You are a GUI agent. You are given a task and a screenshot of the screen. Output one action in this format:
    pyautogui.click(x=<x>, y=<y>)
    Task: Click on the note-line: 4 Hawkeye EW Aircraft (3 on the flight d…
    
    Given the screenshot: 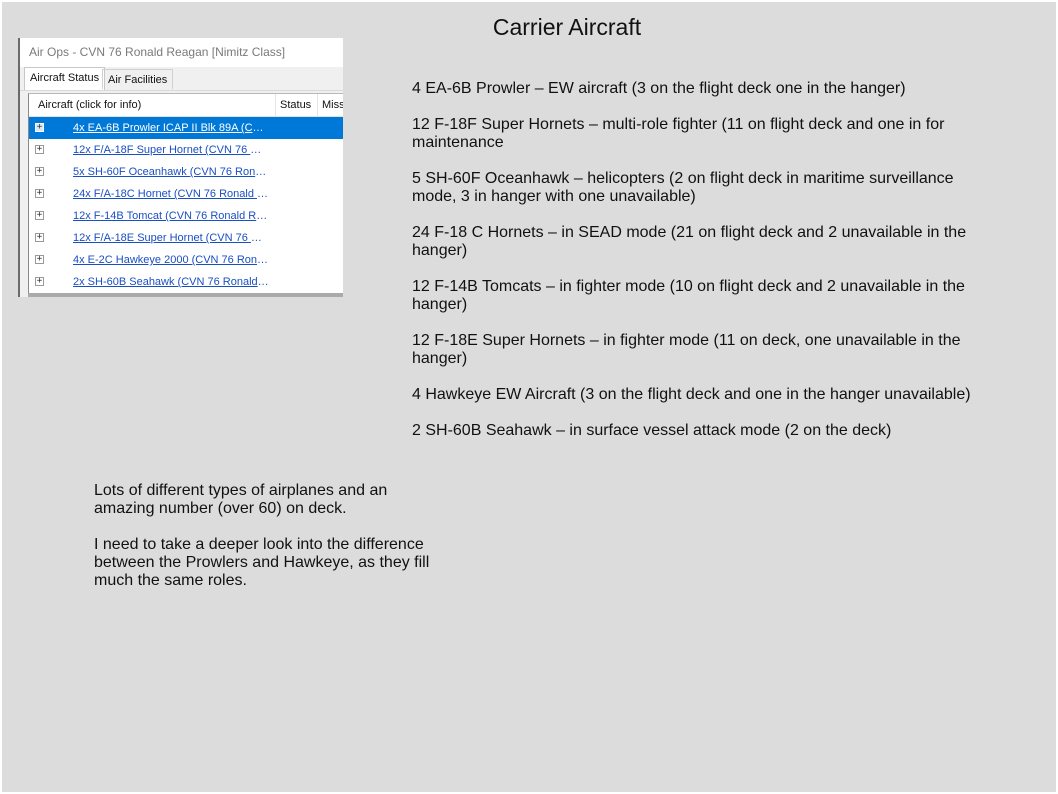 What is the action you would take?
    pyautogui.click(x=691, y=394)
    